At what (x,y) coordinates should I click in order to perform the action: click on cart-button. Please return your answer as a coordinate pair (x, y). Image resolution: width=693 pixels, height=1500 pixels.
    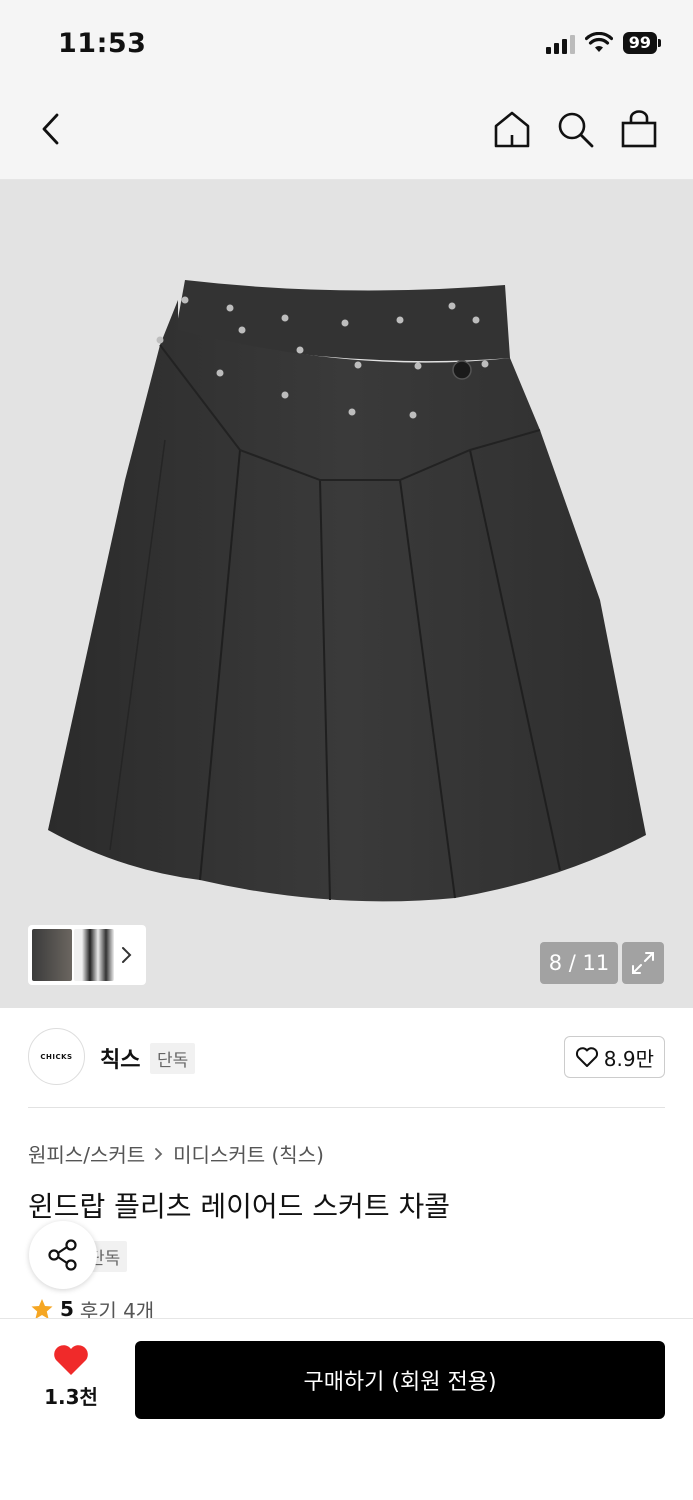
    Looking at the image, I should click on (639, 129).